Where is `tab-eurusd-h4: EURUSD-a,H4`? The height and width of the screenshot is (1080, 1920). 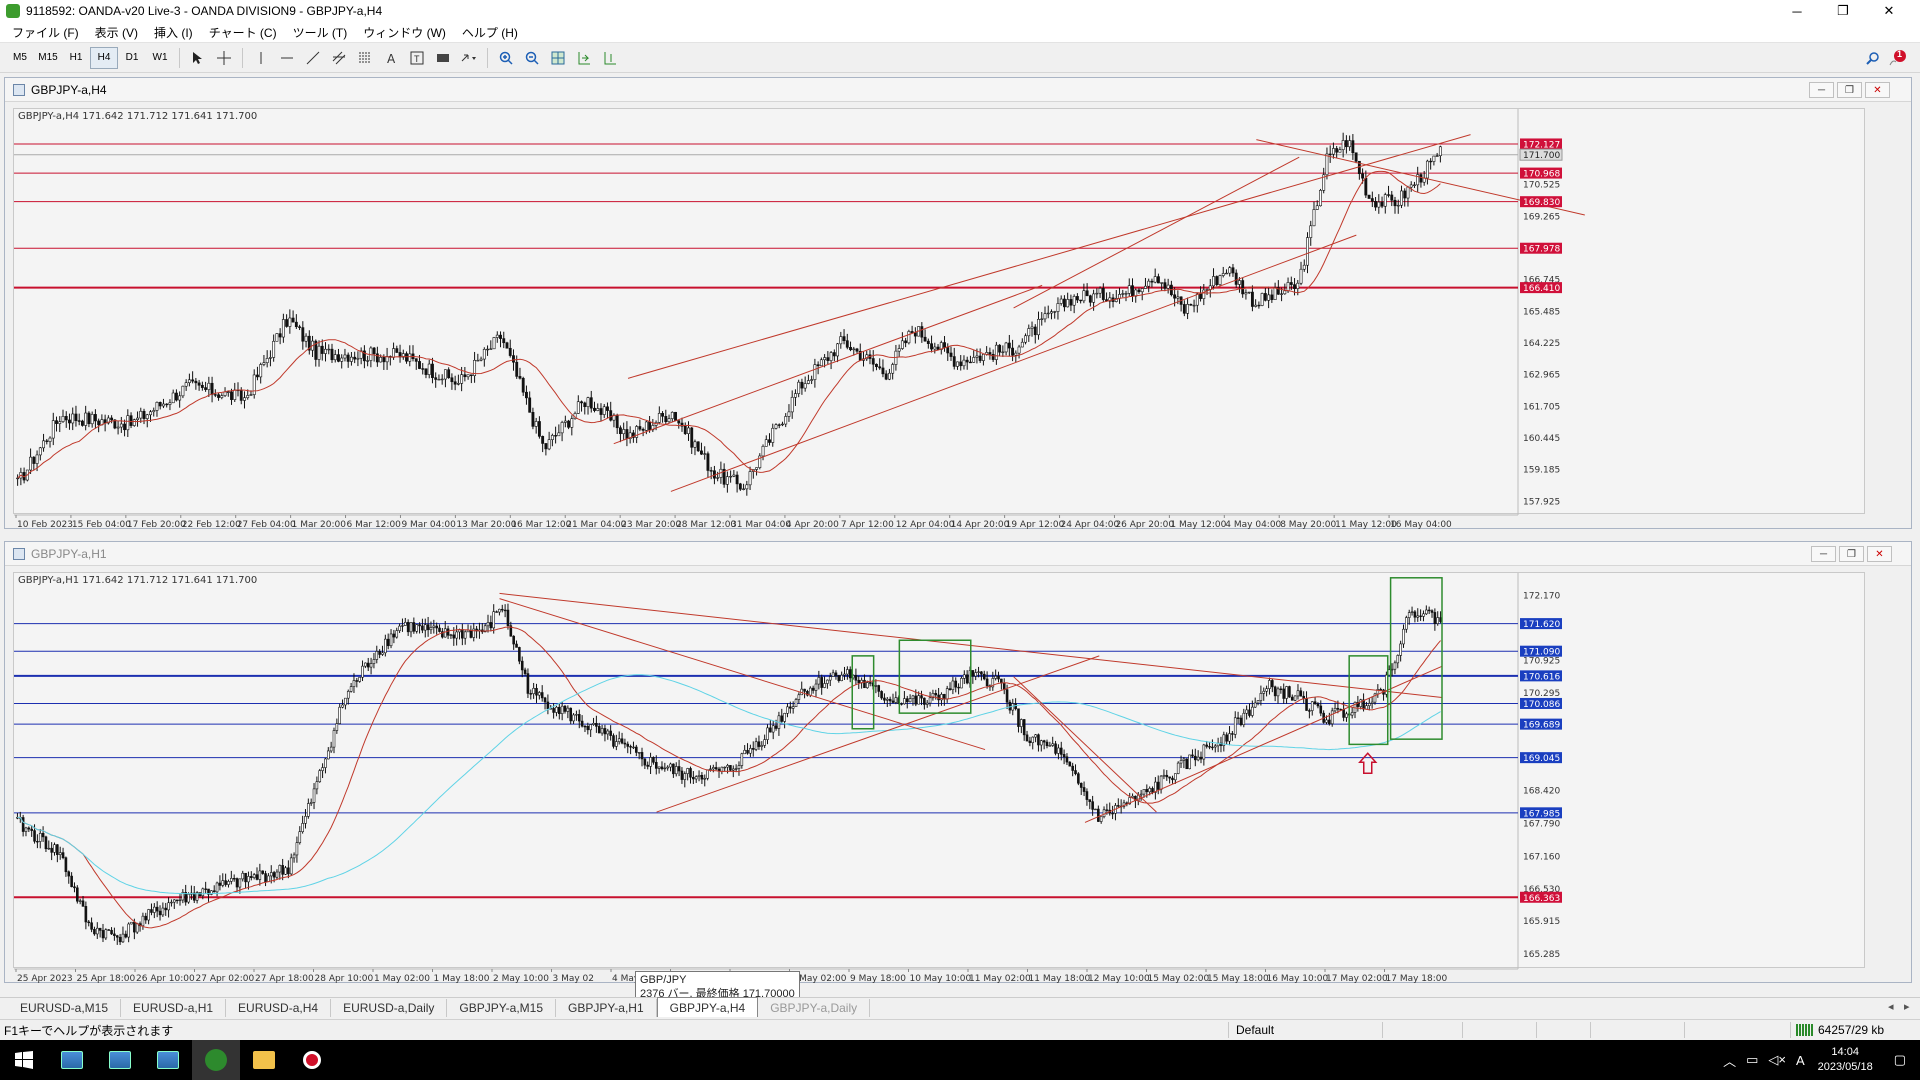 tab-eurusd-h4: EURUSD-a,H4 is located at coordinates (279, 1008).